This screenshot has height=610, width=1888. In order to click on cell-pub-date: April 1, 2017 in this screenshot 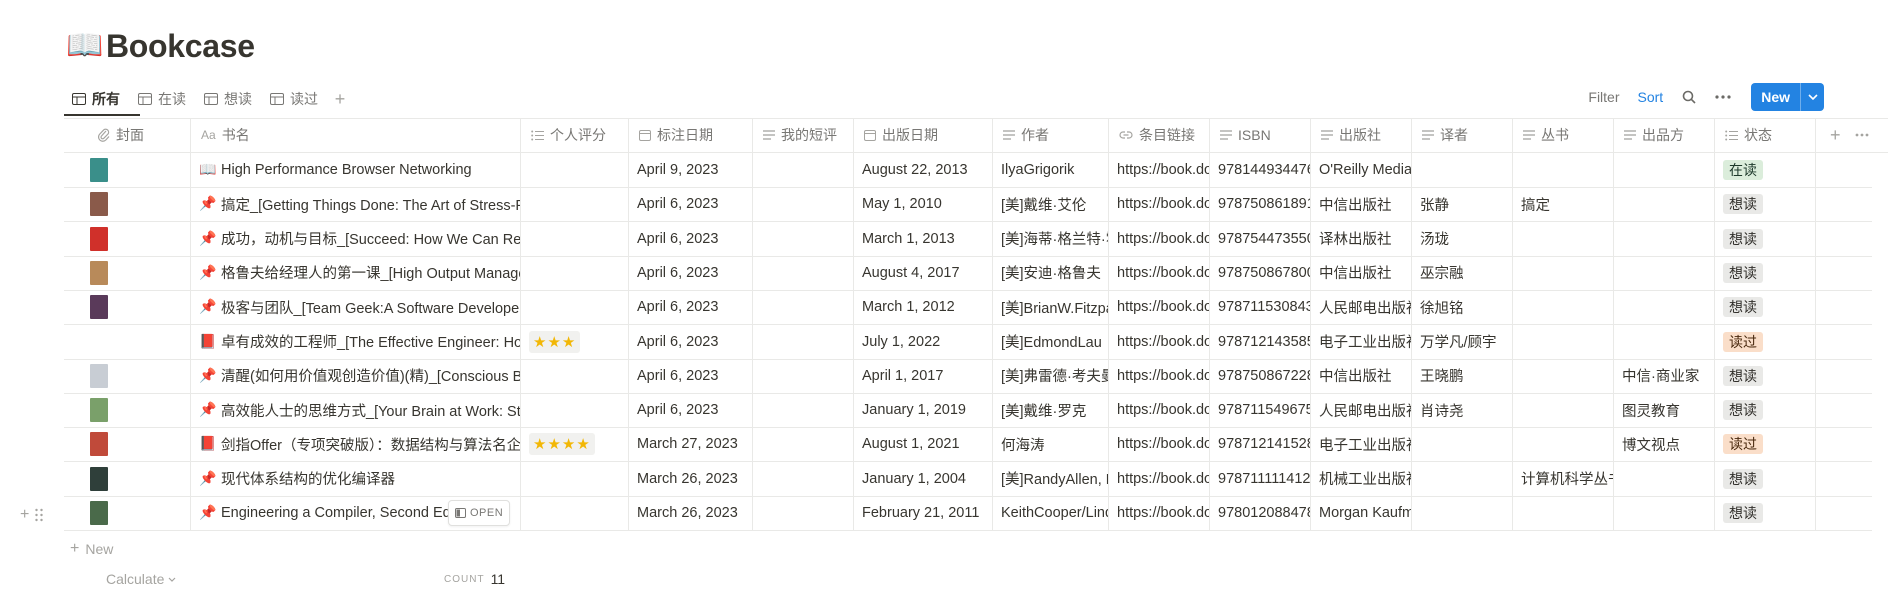, I will do `click(923, 375)`.